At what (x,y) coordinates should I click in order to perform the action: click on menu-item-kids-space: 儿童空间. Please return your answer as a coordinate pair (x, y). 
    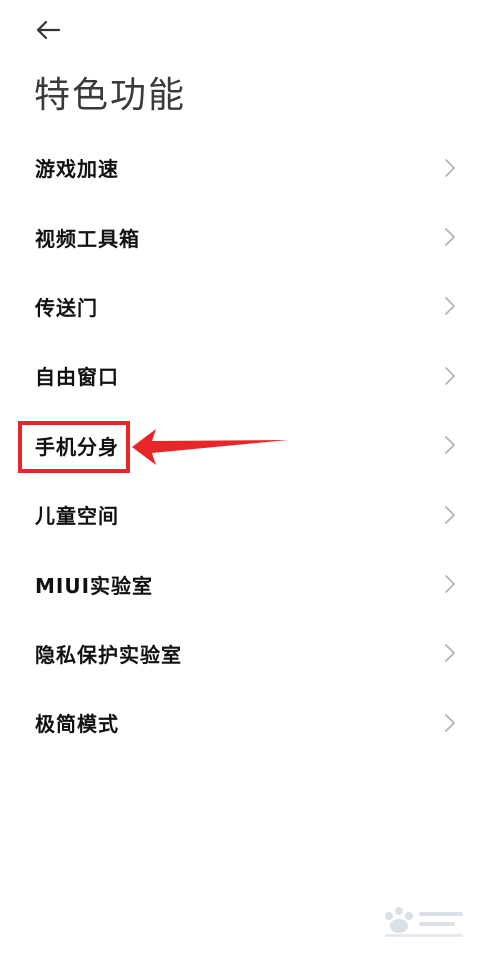
    Looking at the image, I should click on (244, 514).